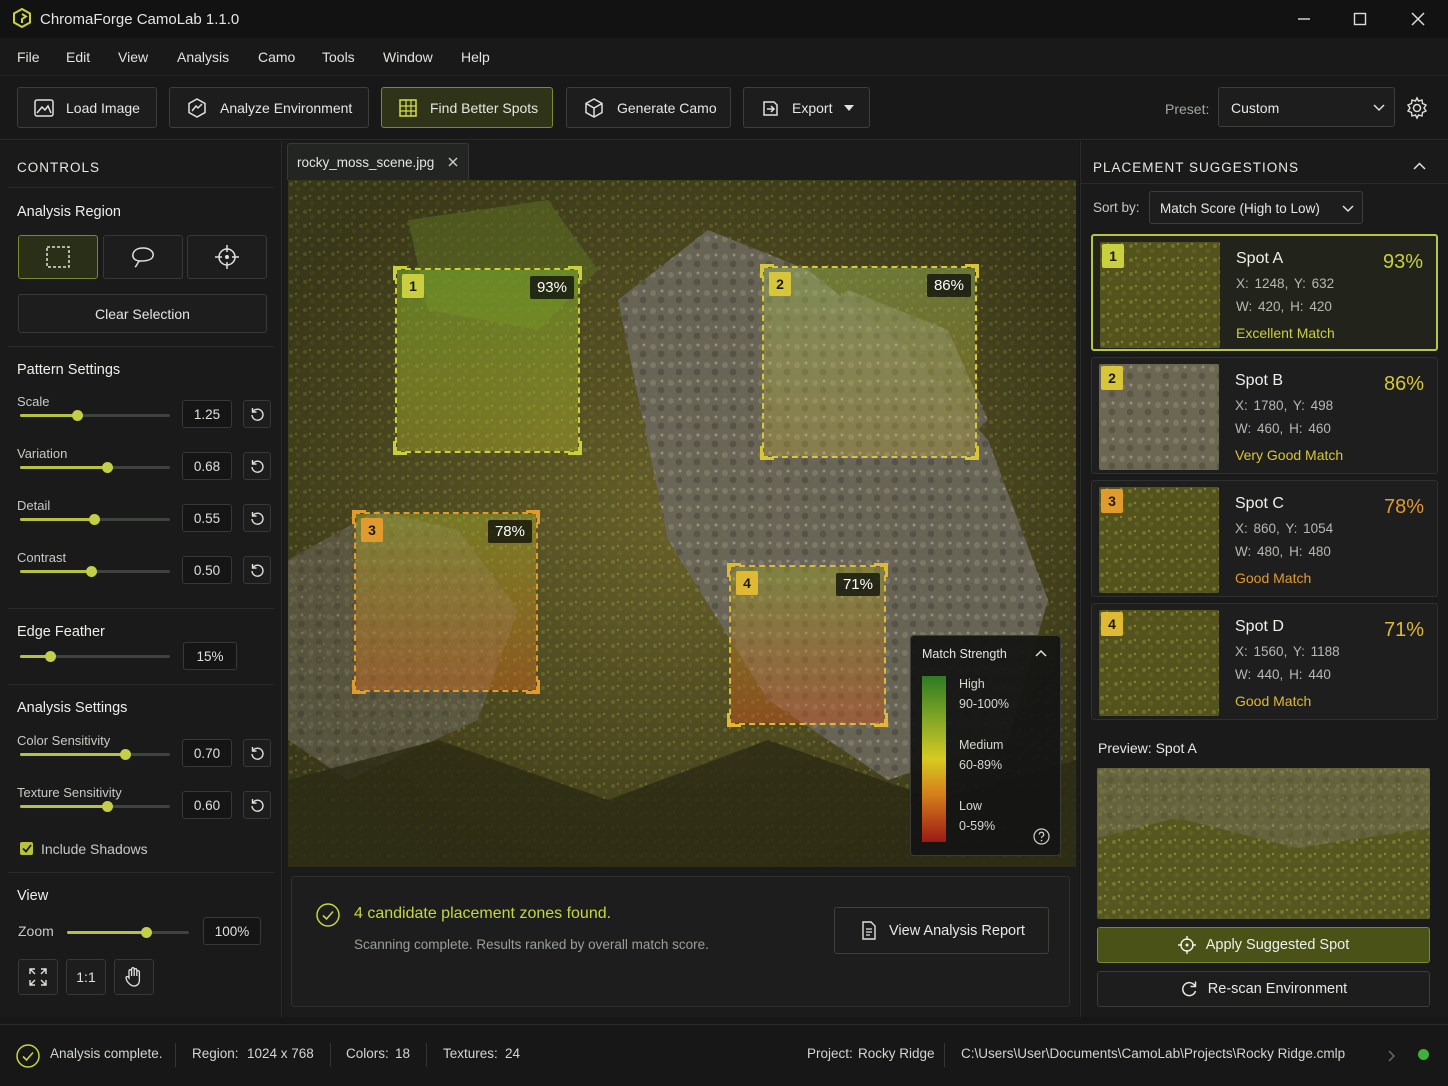 This screenshot has width=1448, height=1086. Describe the element at coordinates (128, 932) in the screenshot. I see `zoom-slider` at that location.